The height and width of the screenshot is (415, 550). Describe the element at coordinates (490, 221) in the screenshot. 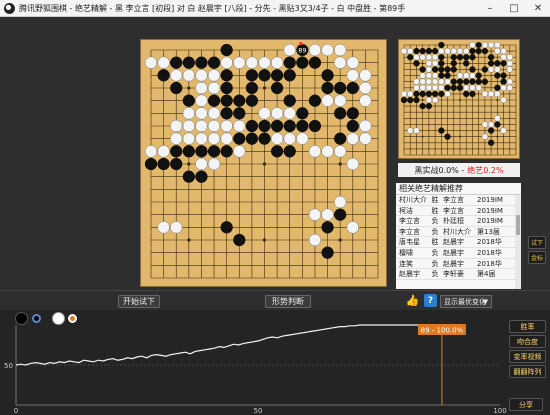

I see `record-event: 2019IM` at that location.